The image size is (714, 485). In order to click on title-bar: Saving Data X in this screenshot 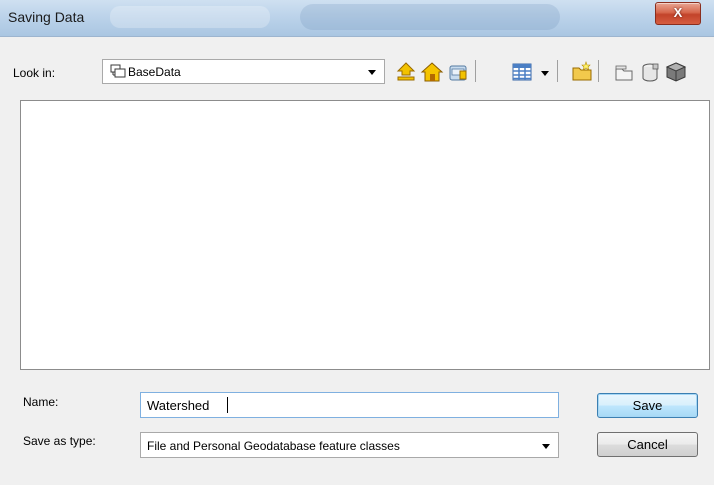, I will do `click(357, 18)`.